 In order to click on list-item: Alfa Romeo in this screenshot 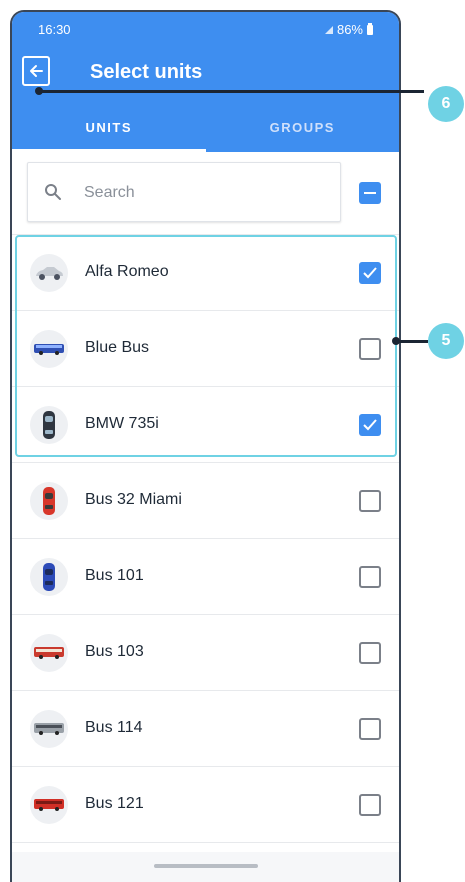, I will do `click(205, 272)`.